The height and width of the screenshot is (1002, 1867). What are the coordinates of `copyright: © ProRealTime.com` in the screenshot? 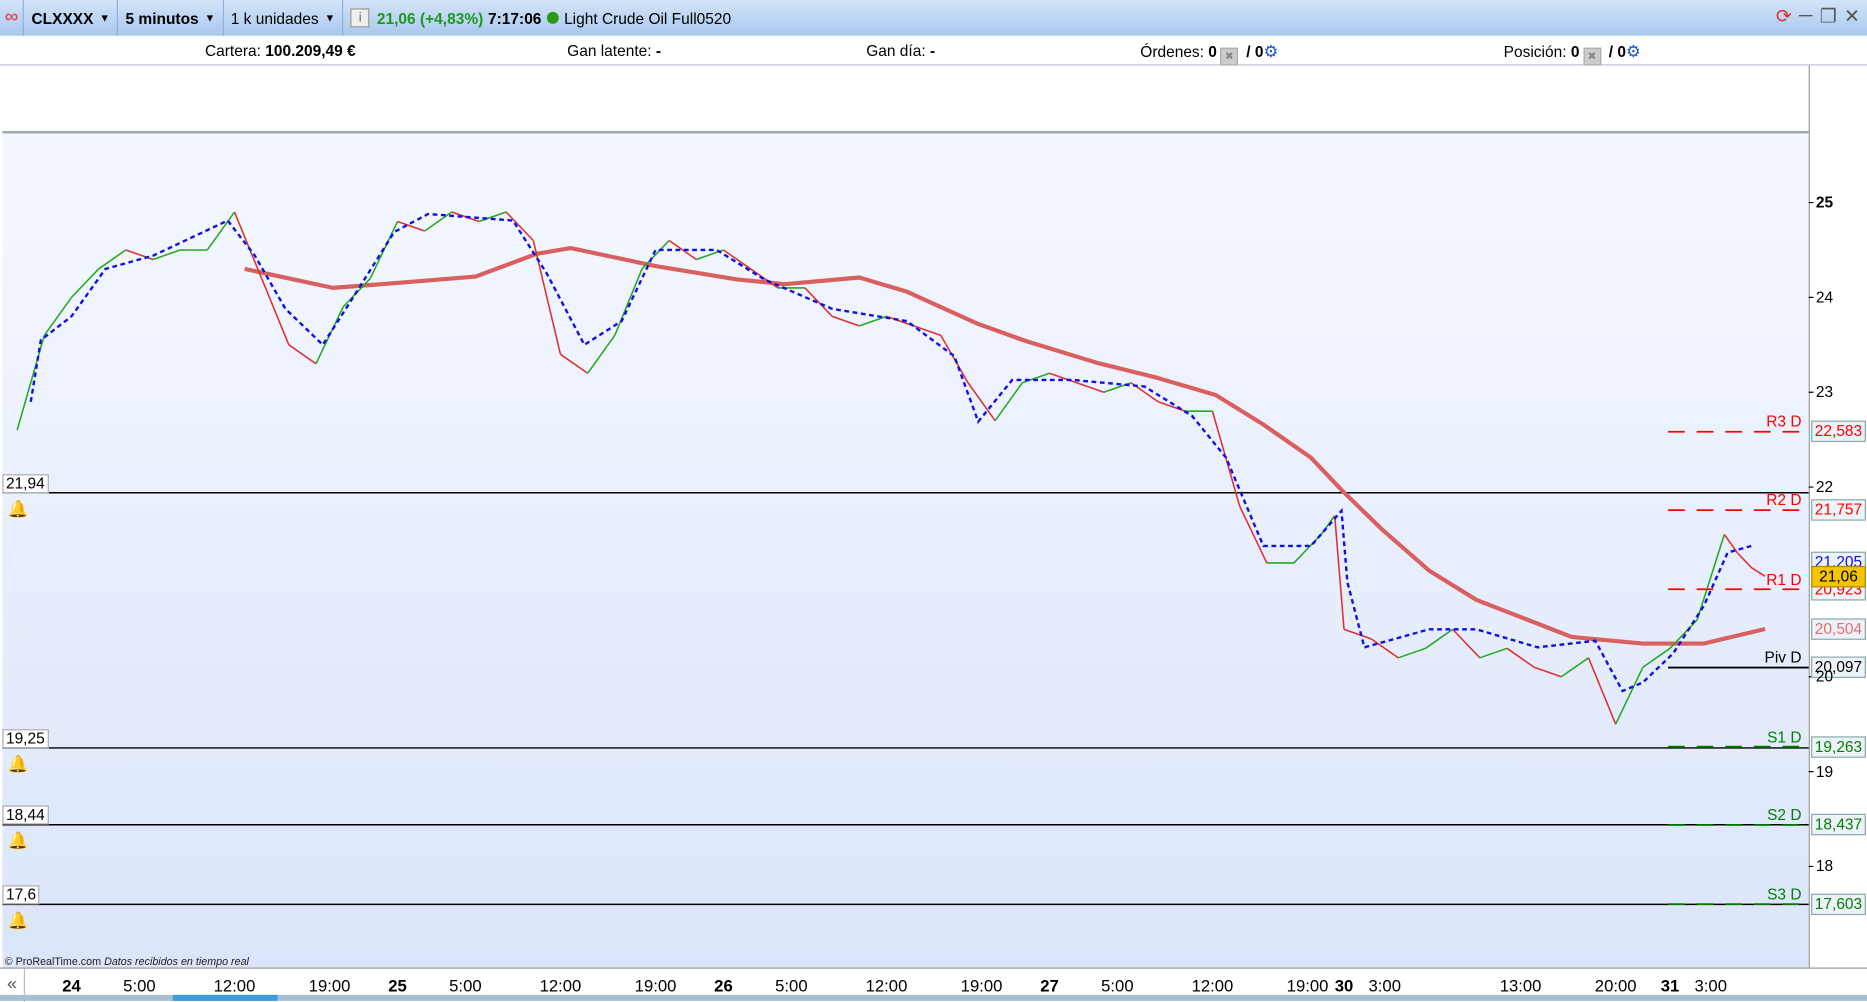 It's located at (53, 961).